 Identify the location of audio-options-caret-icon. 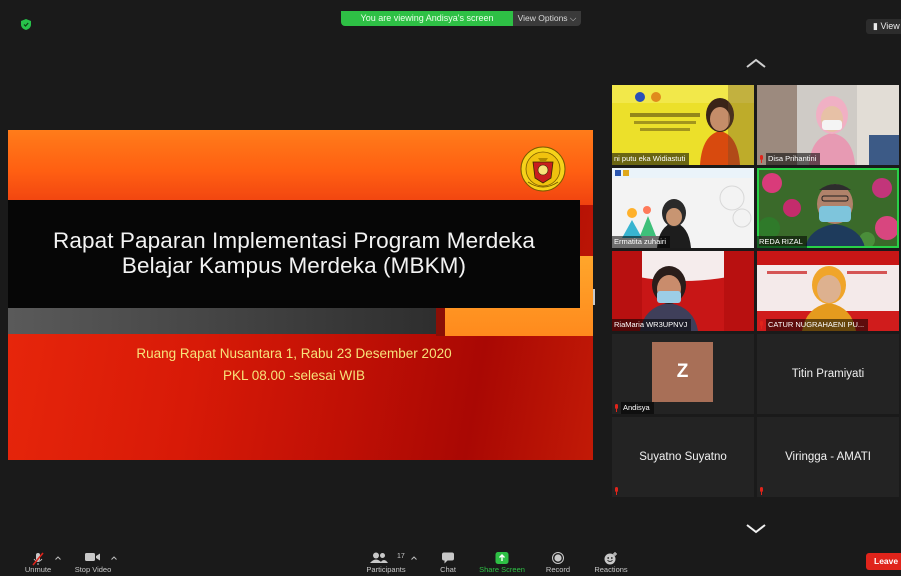
(58, 558).